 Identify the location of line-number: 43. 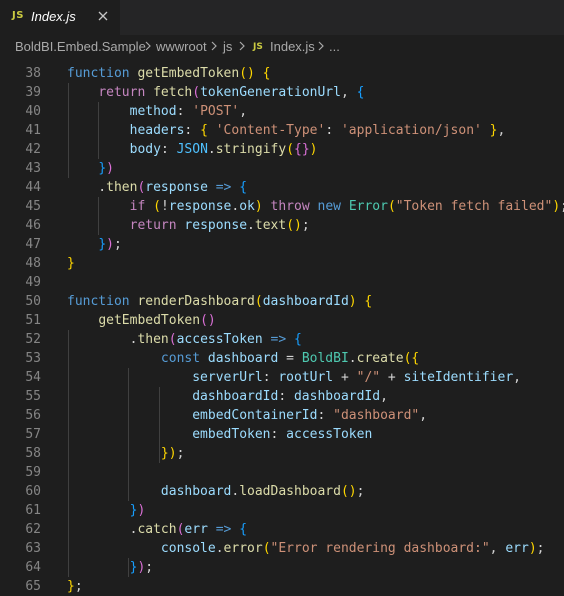
(33, 168).